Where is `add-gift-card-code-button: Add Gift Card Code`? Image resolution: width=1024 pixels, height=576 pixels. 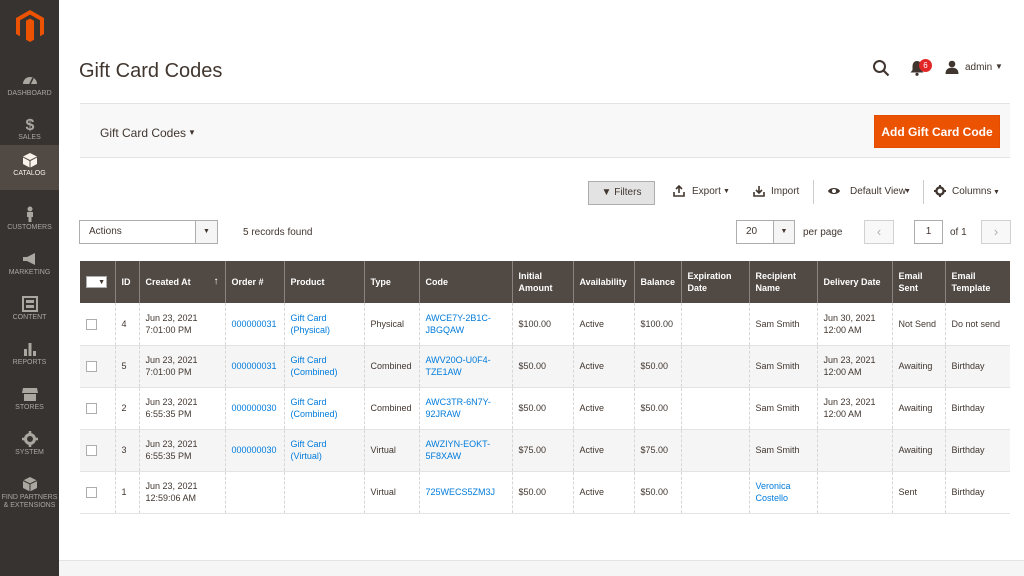
add-gift-card-code-button: Add Gift Card Code is located at coordinates (937, 131).